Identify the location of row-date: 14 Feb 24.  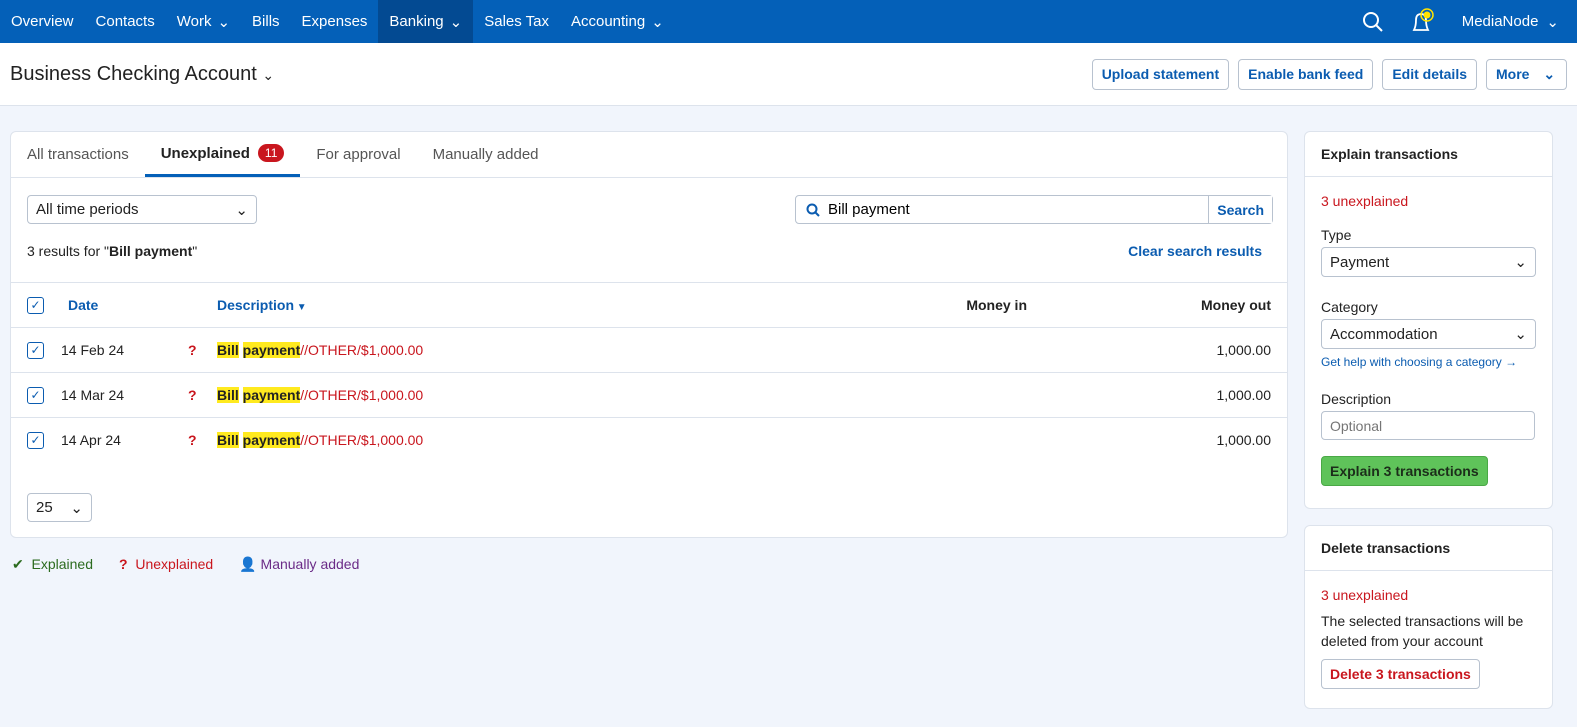
(93, 350).